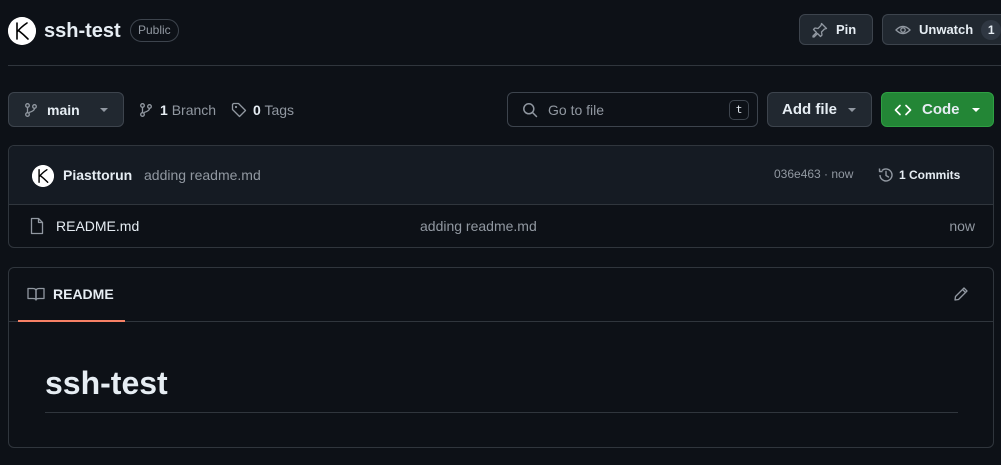  I want to click on branch-selector-button: main, so click(66, 109).